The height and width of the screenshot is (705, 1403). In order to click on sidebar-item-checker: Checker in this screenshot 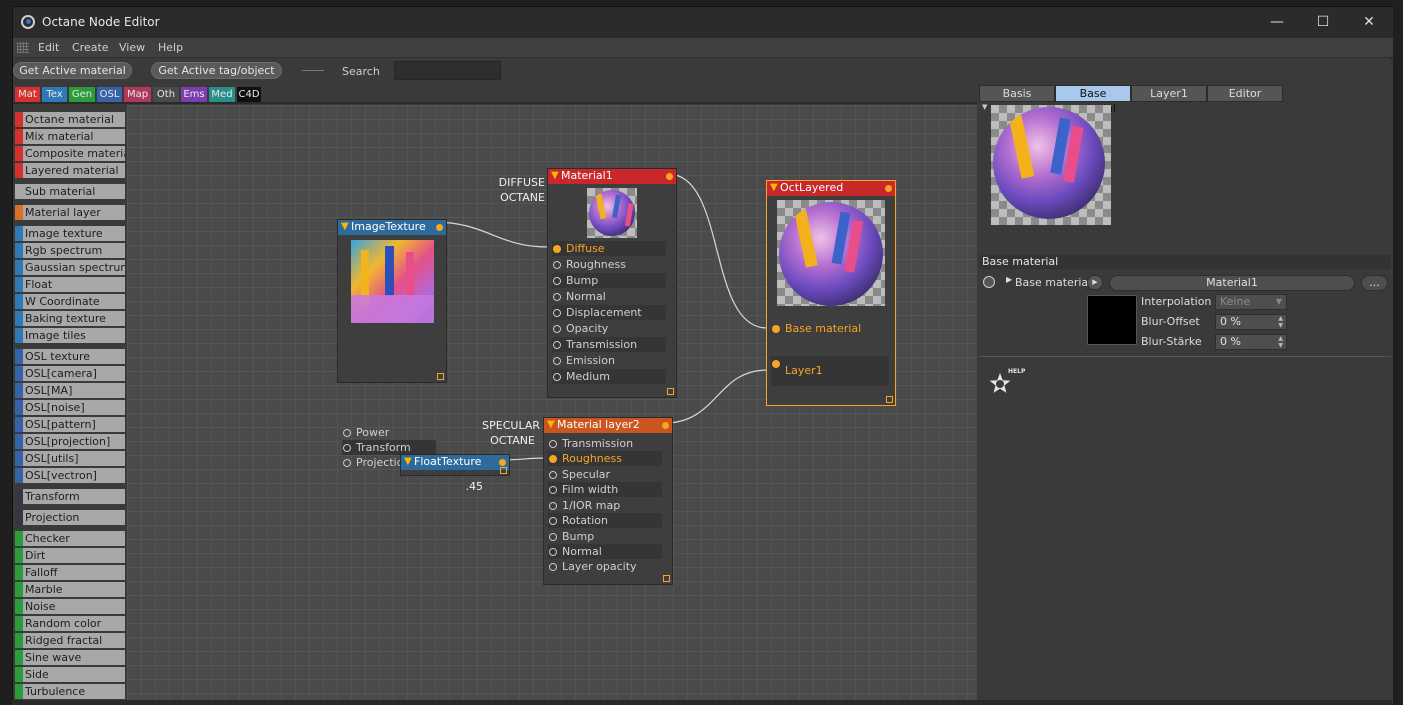, I will do `click(70, 538)`.